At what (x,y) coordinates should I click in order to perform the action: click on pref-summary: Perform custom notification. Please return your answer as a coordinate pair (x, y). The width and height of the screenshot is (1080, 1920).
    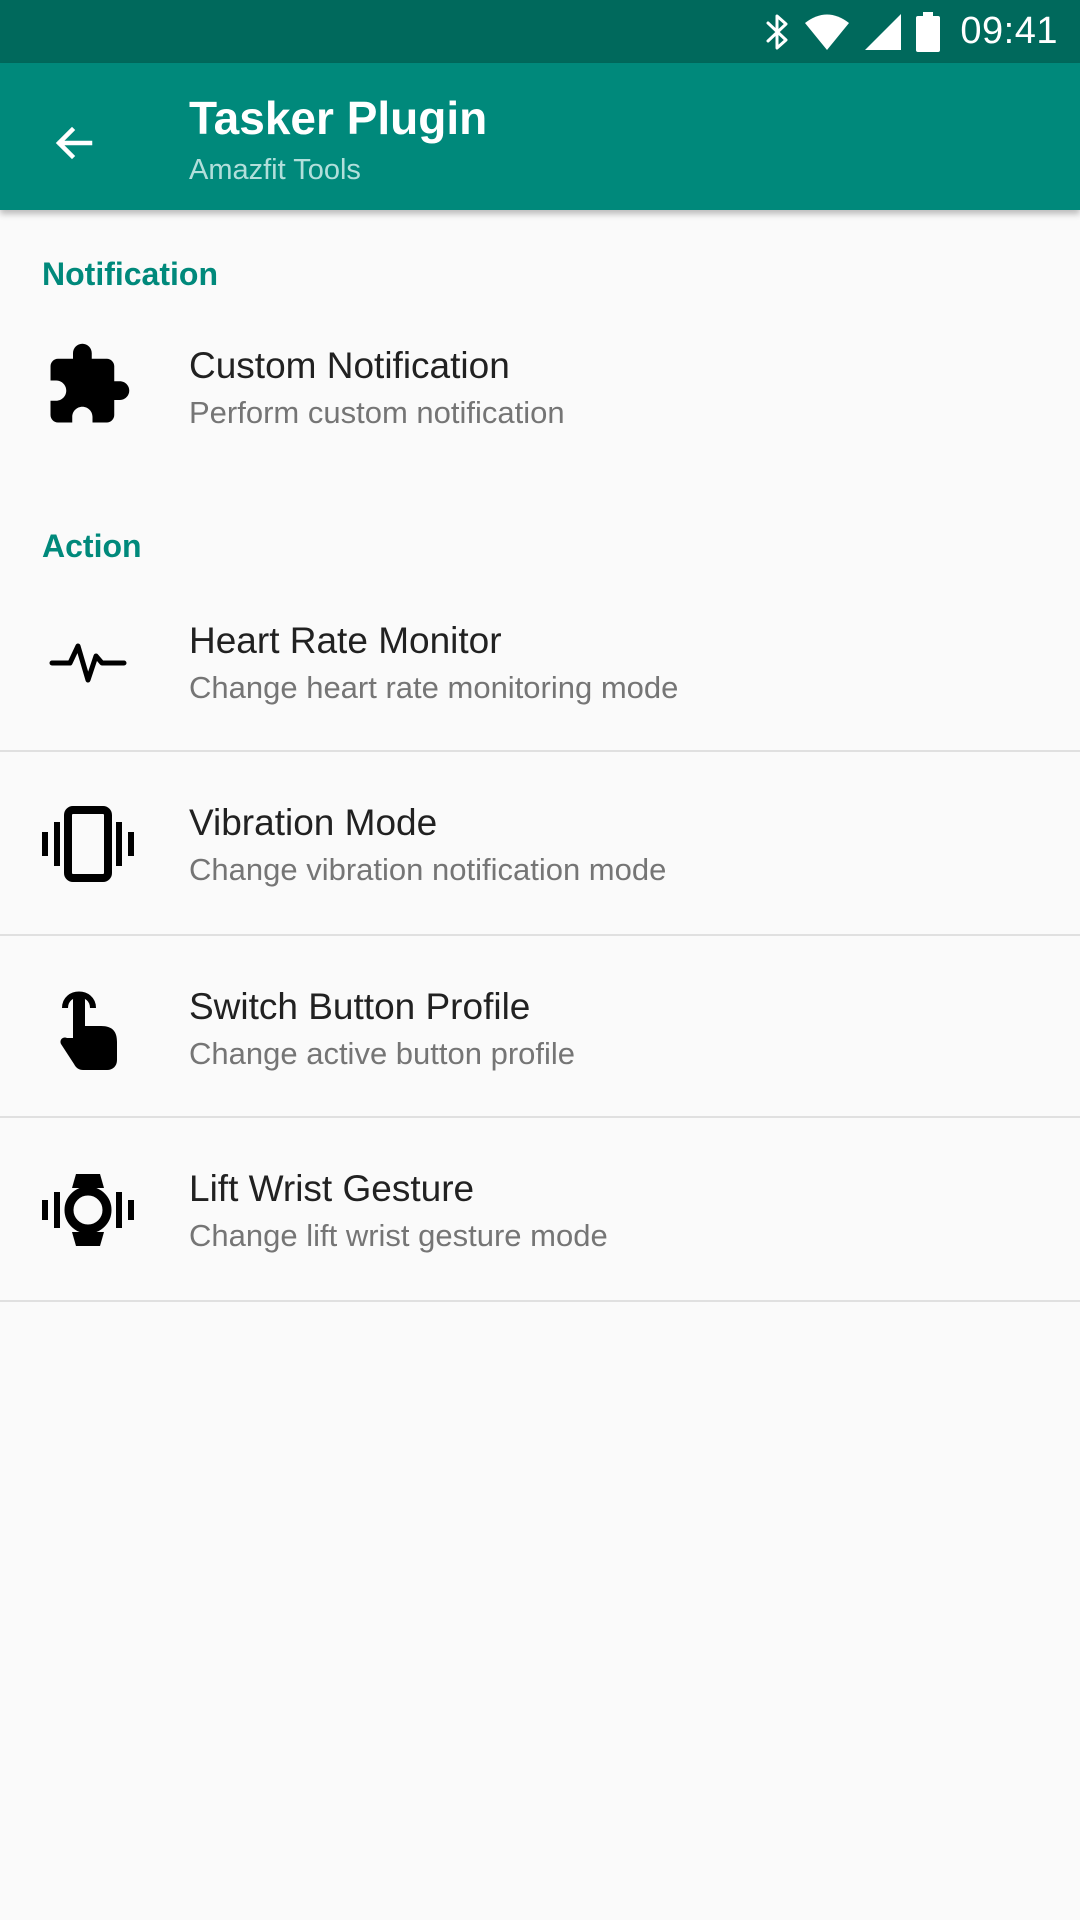
    Looking at the image, I should click on (377, 412).